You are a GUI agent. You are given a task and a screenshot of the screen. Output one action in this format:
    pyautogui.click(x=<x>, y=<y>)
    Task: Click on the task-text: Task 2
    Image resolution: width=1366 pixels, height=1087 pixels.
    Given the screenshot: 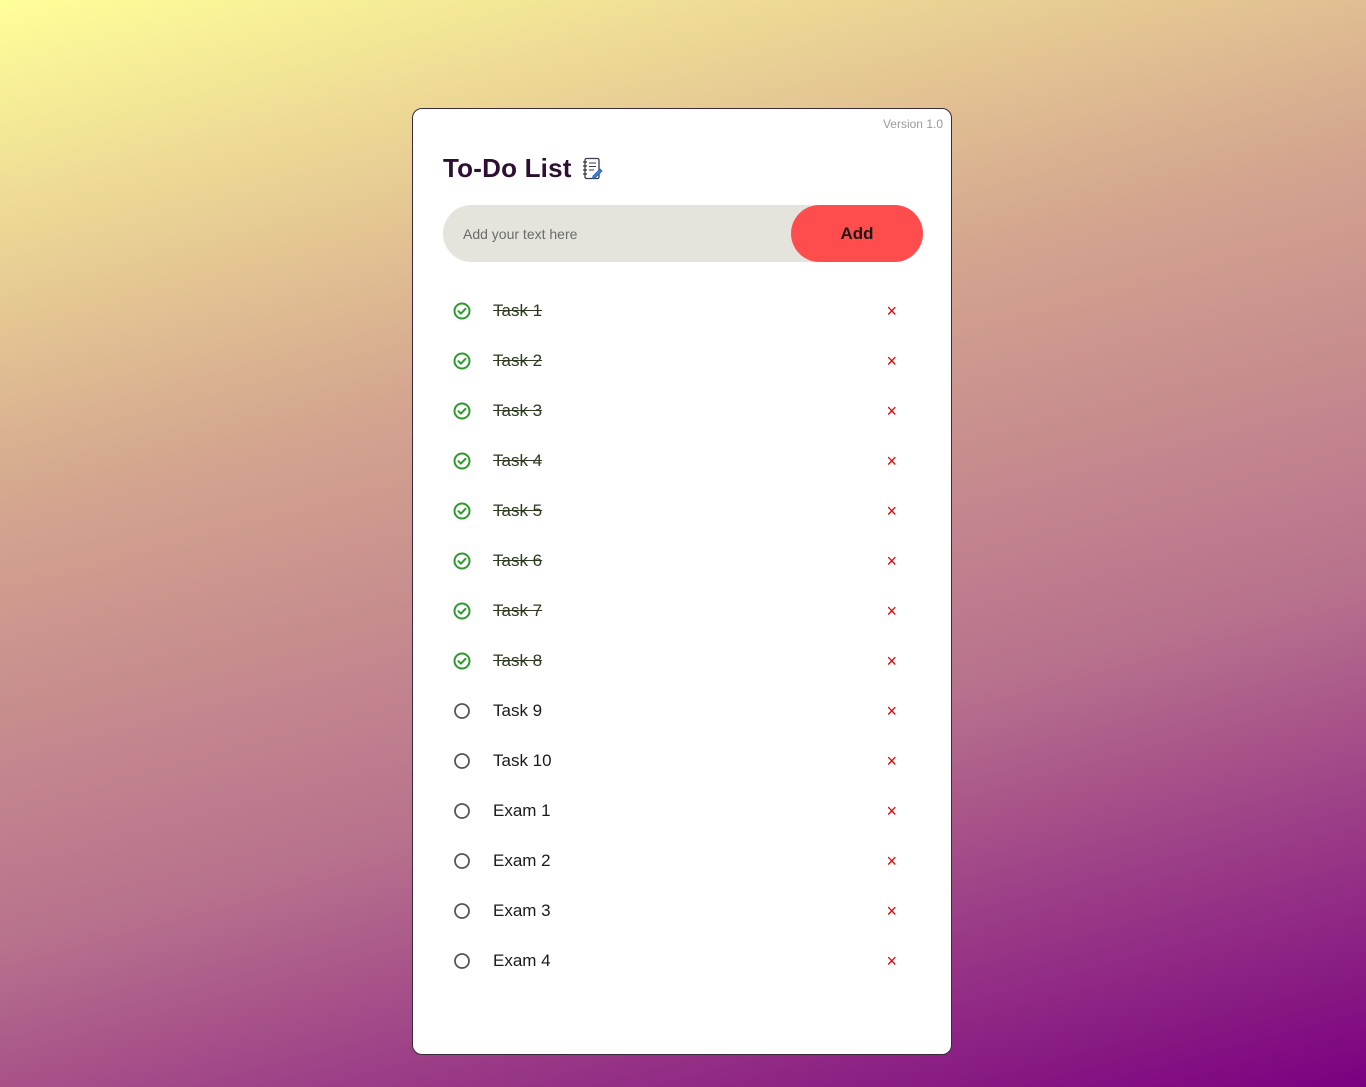 What is the action you would take?
    pyautogui.click(x=518, y=360)
    